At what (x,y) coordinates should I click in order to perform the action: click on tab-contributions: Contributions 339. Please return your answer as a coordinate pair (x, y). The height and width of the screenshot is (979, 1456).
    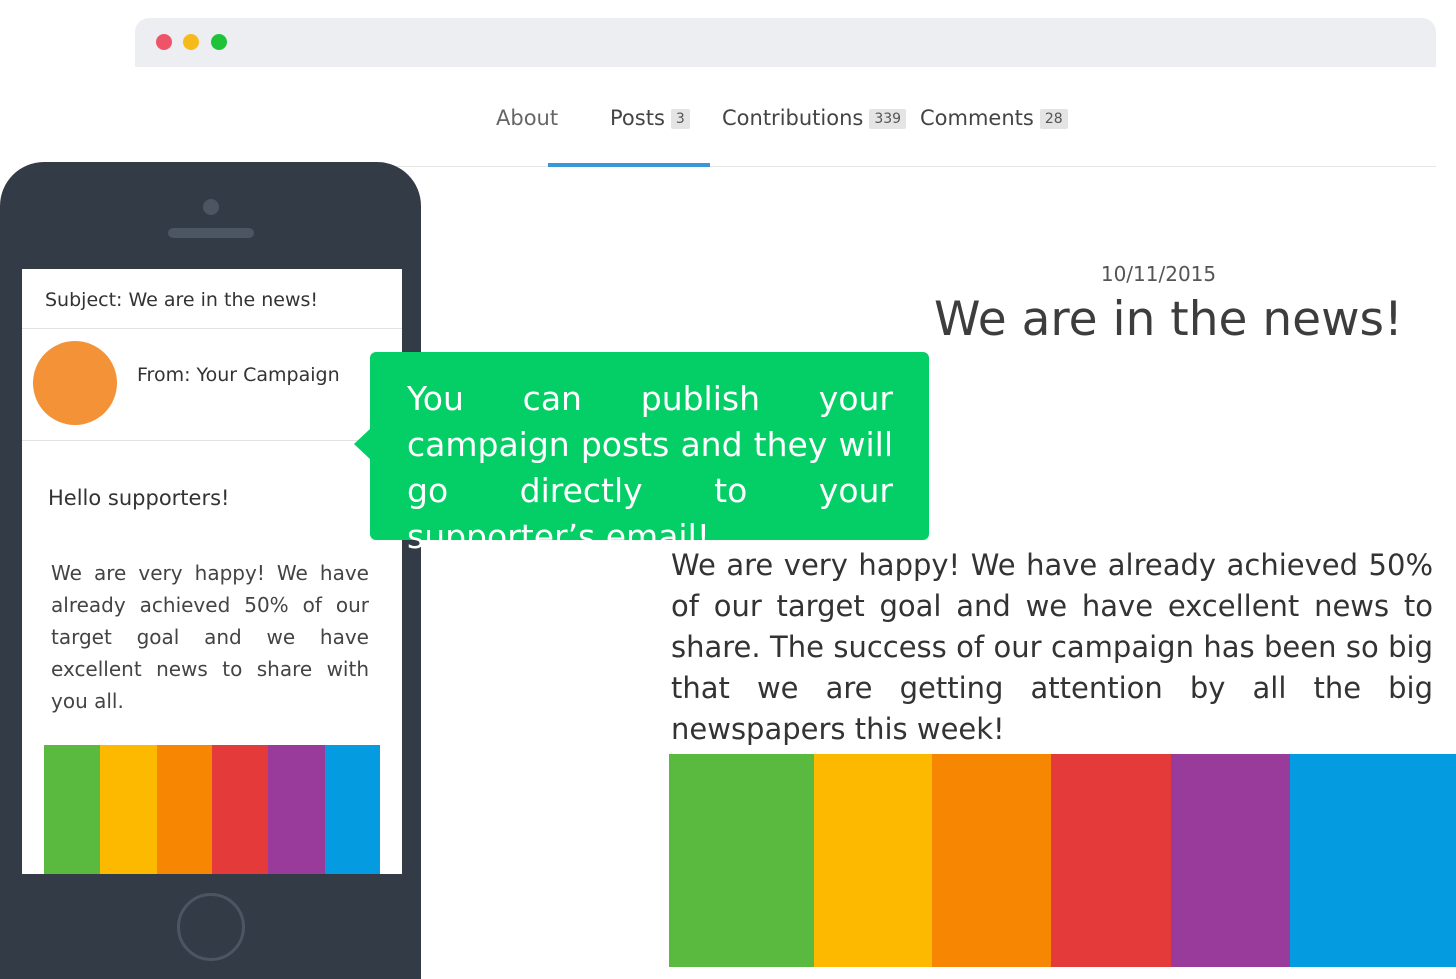
    Looking at the image, I should click on (814, 116).